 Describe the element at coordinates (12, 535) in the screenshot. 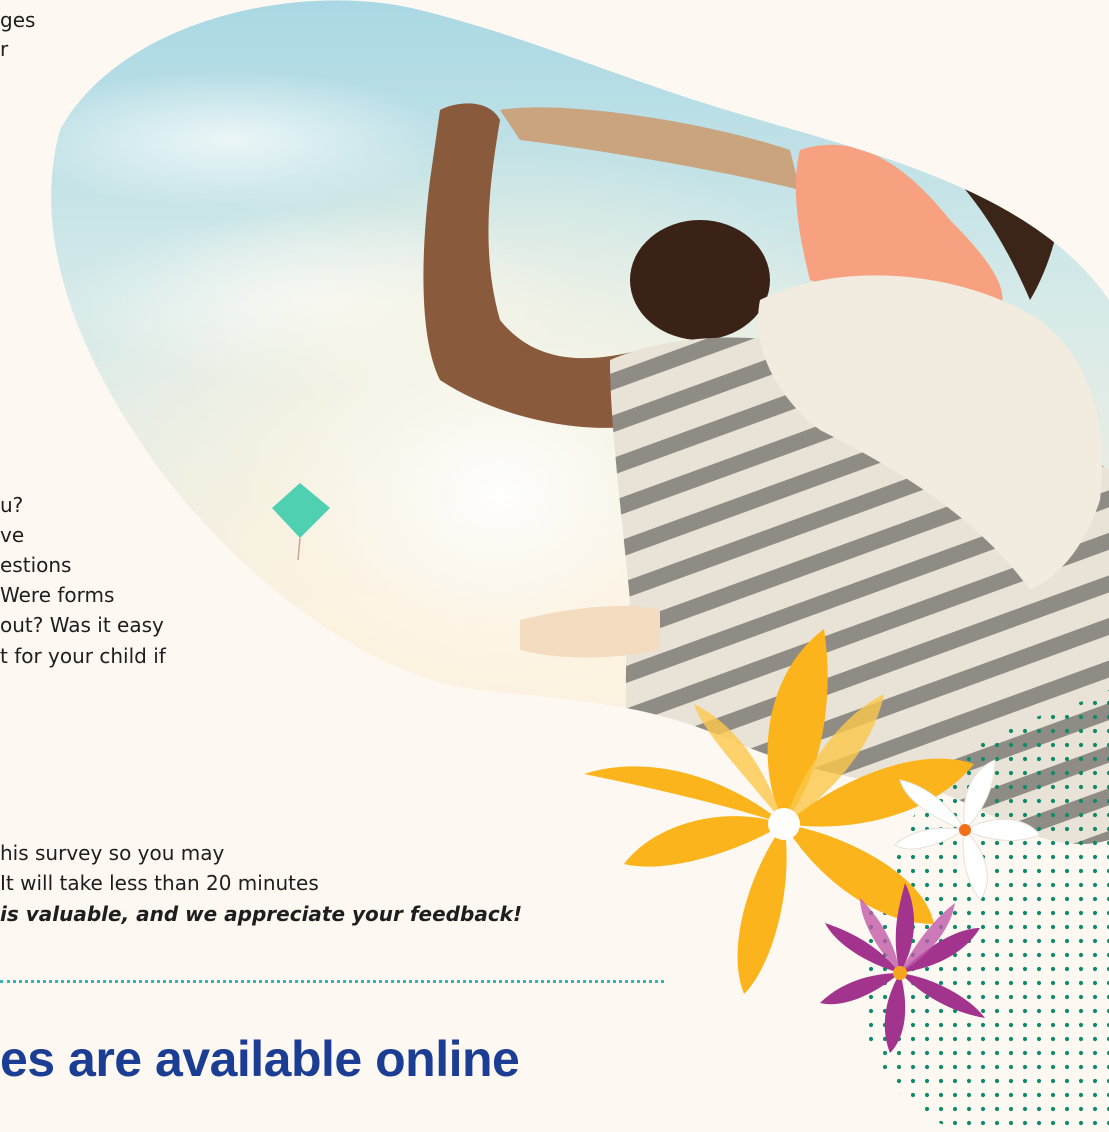

I see `question-line-2: ve` at that location.